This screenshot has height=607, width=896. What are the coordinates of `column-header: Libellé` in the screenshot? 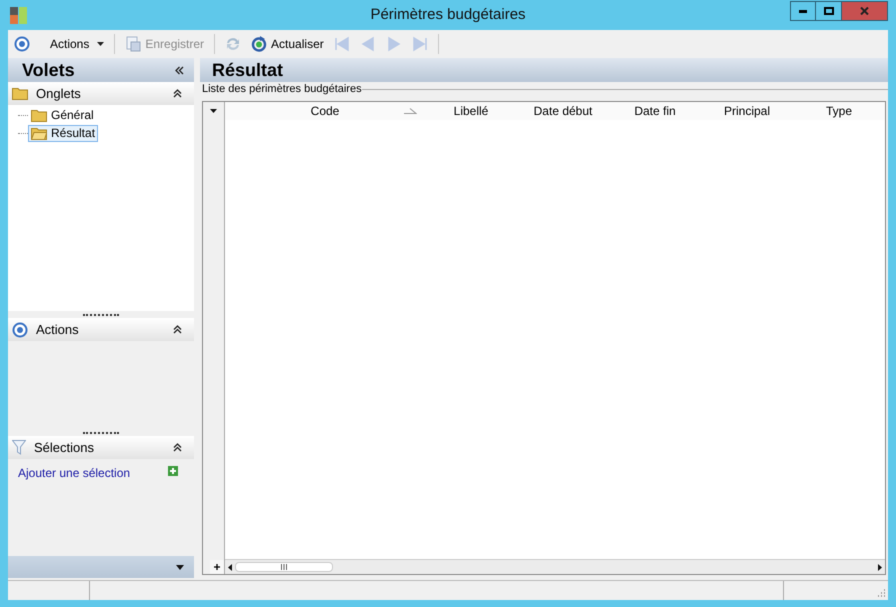 It's located at (471, 111).